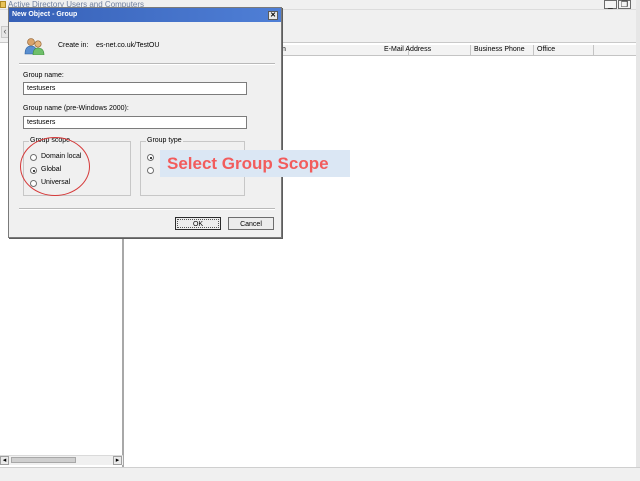  What do you see at coordinates (135, 88) in the screenshot?
I see `group-name-input` at bounding box center [135, 88].